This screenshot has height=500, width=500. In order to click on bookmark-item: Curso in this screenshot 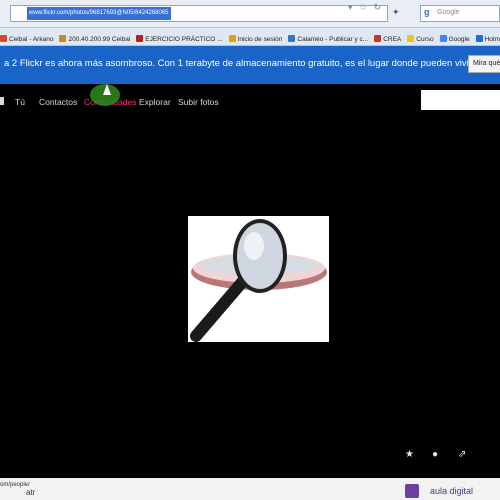, I will do `click(420, 38)`.